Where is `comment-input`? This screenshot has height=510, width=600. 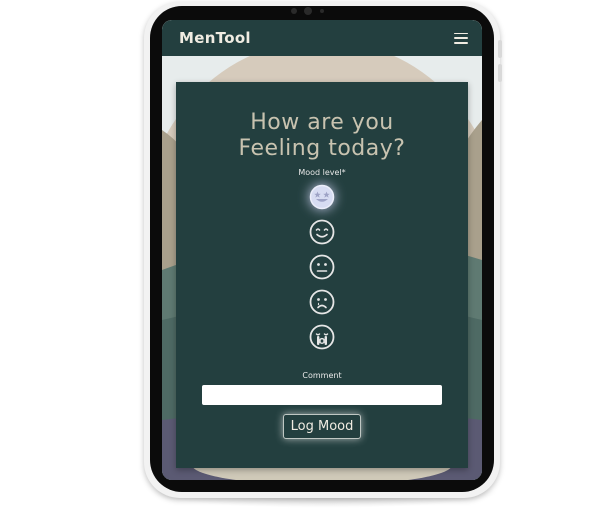
comment-input is located at coordinates (322, 395).